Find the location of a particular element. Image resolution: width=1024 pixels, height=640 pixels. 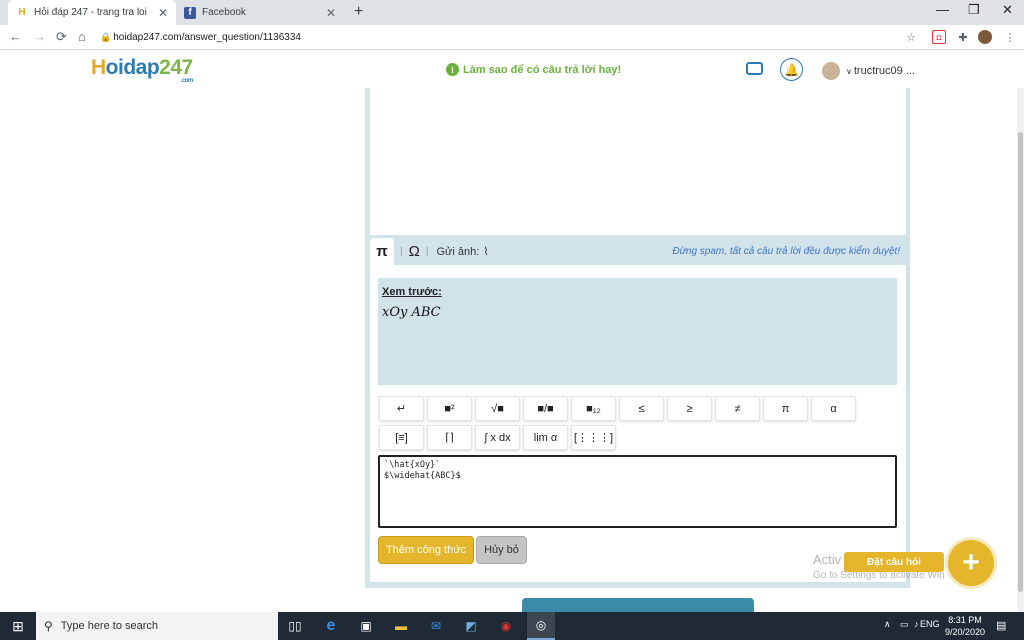

site-logo: Hoidap247 .com is located at coordinates (142, 70).